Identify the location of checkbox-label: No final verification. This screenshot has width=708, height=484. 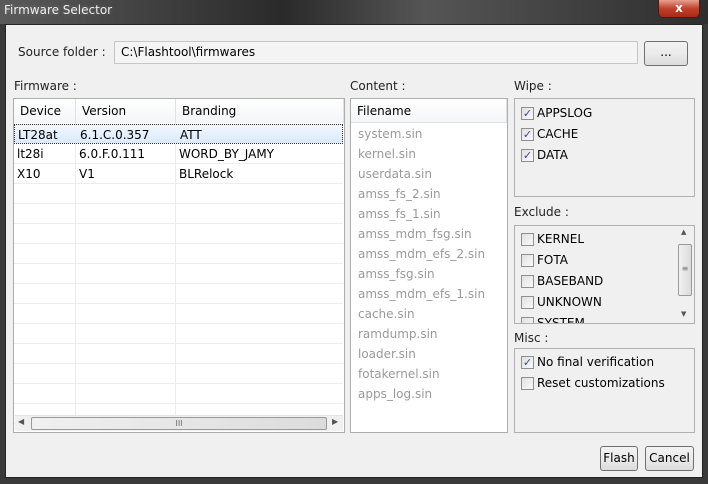
(596, 362).